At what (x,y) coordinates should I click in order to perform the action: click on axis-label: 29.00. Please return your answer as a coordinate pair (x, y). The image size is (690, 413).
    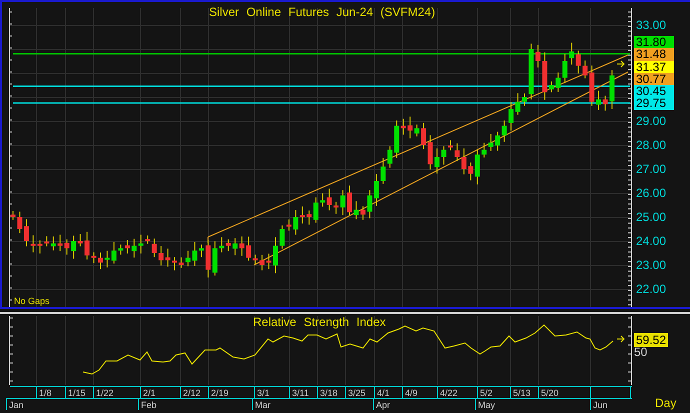
    Looking at the image, I should click on (651, 121).